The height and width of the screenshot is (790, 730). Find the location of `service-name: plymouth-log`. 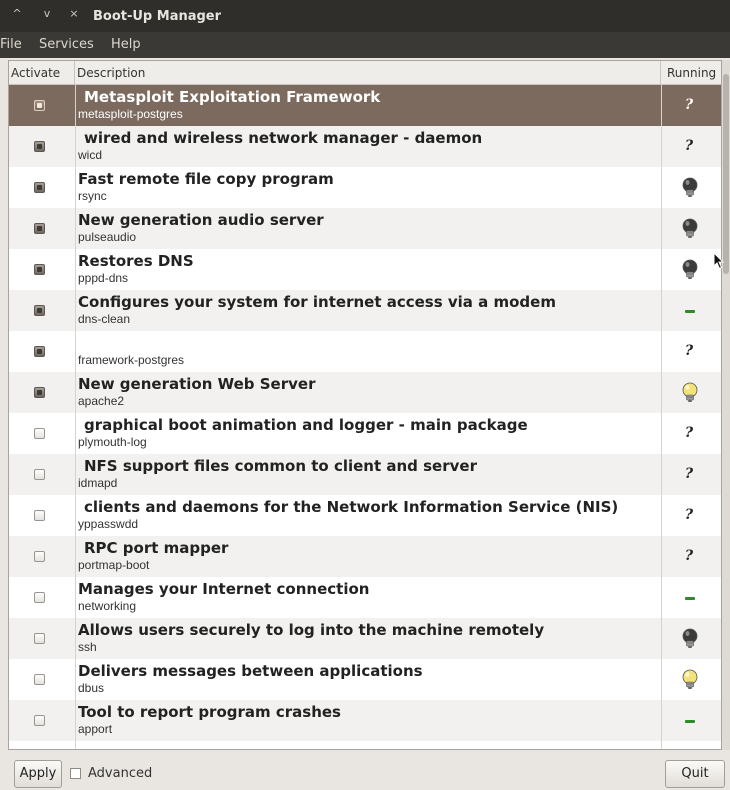

service-name: plymouth-log is located at coordinates (112, 442).